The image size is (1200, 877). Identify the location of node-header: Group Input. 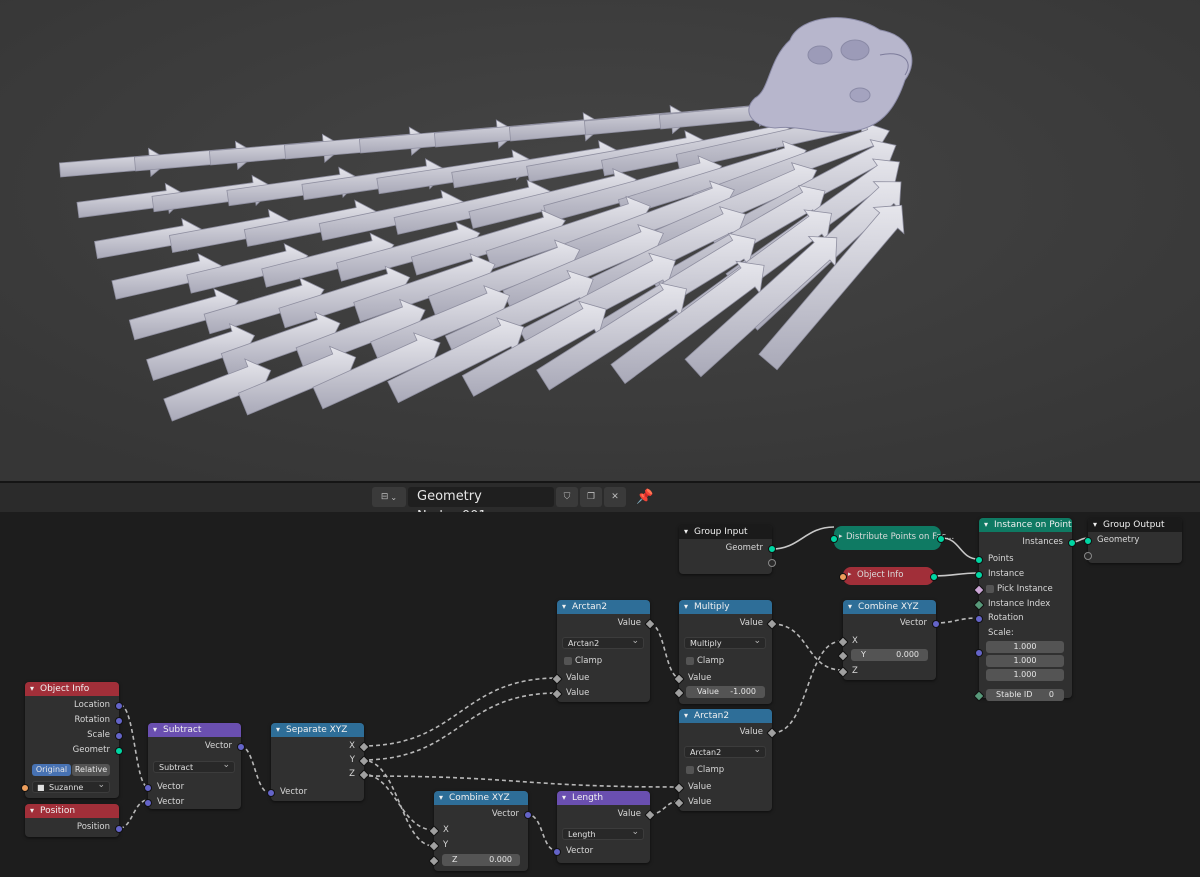
(725, 532).